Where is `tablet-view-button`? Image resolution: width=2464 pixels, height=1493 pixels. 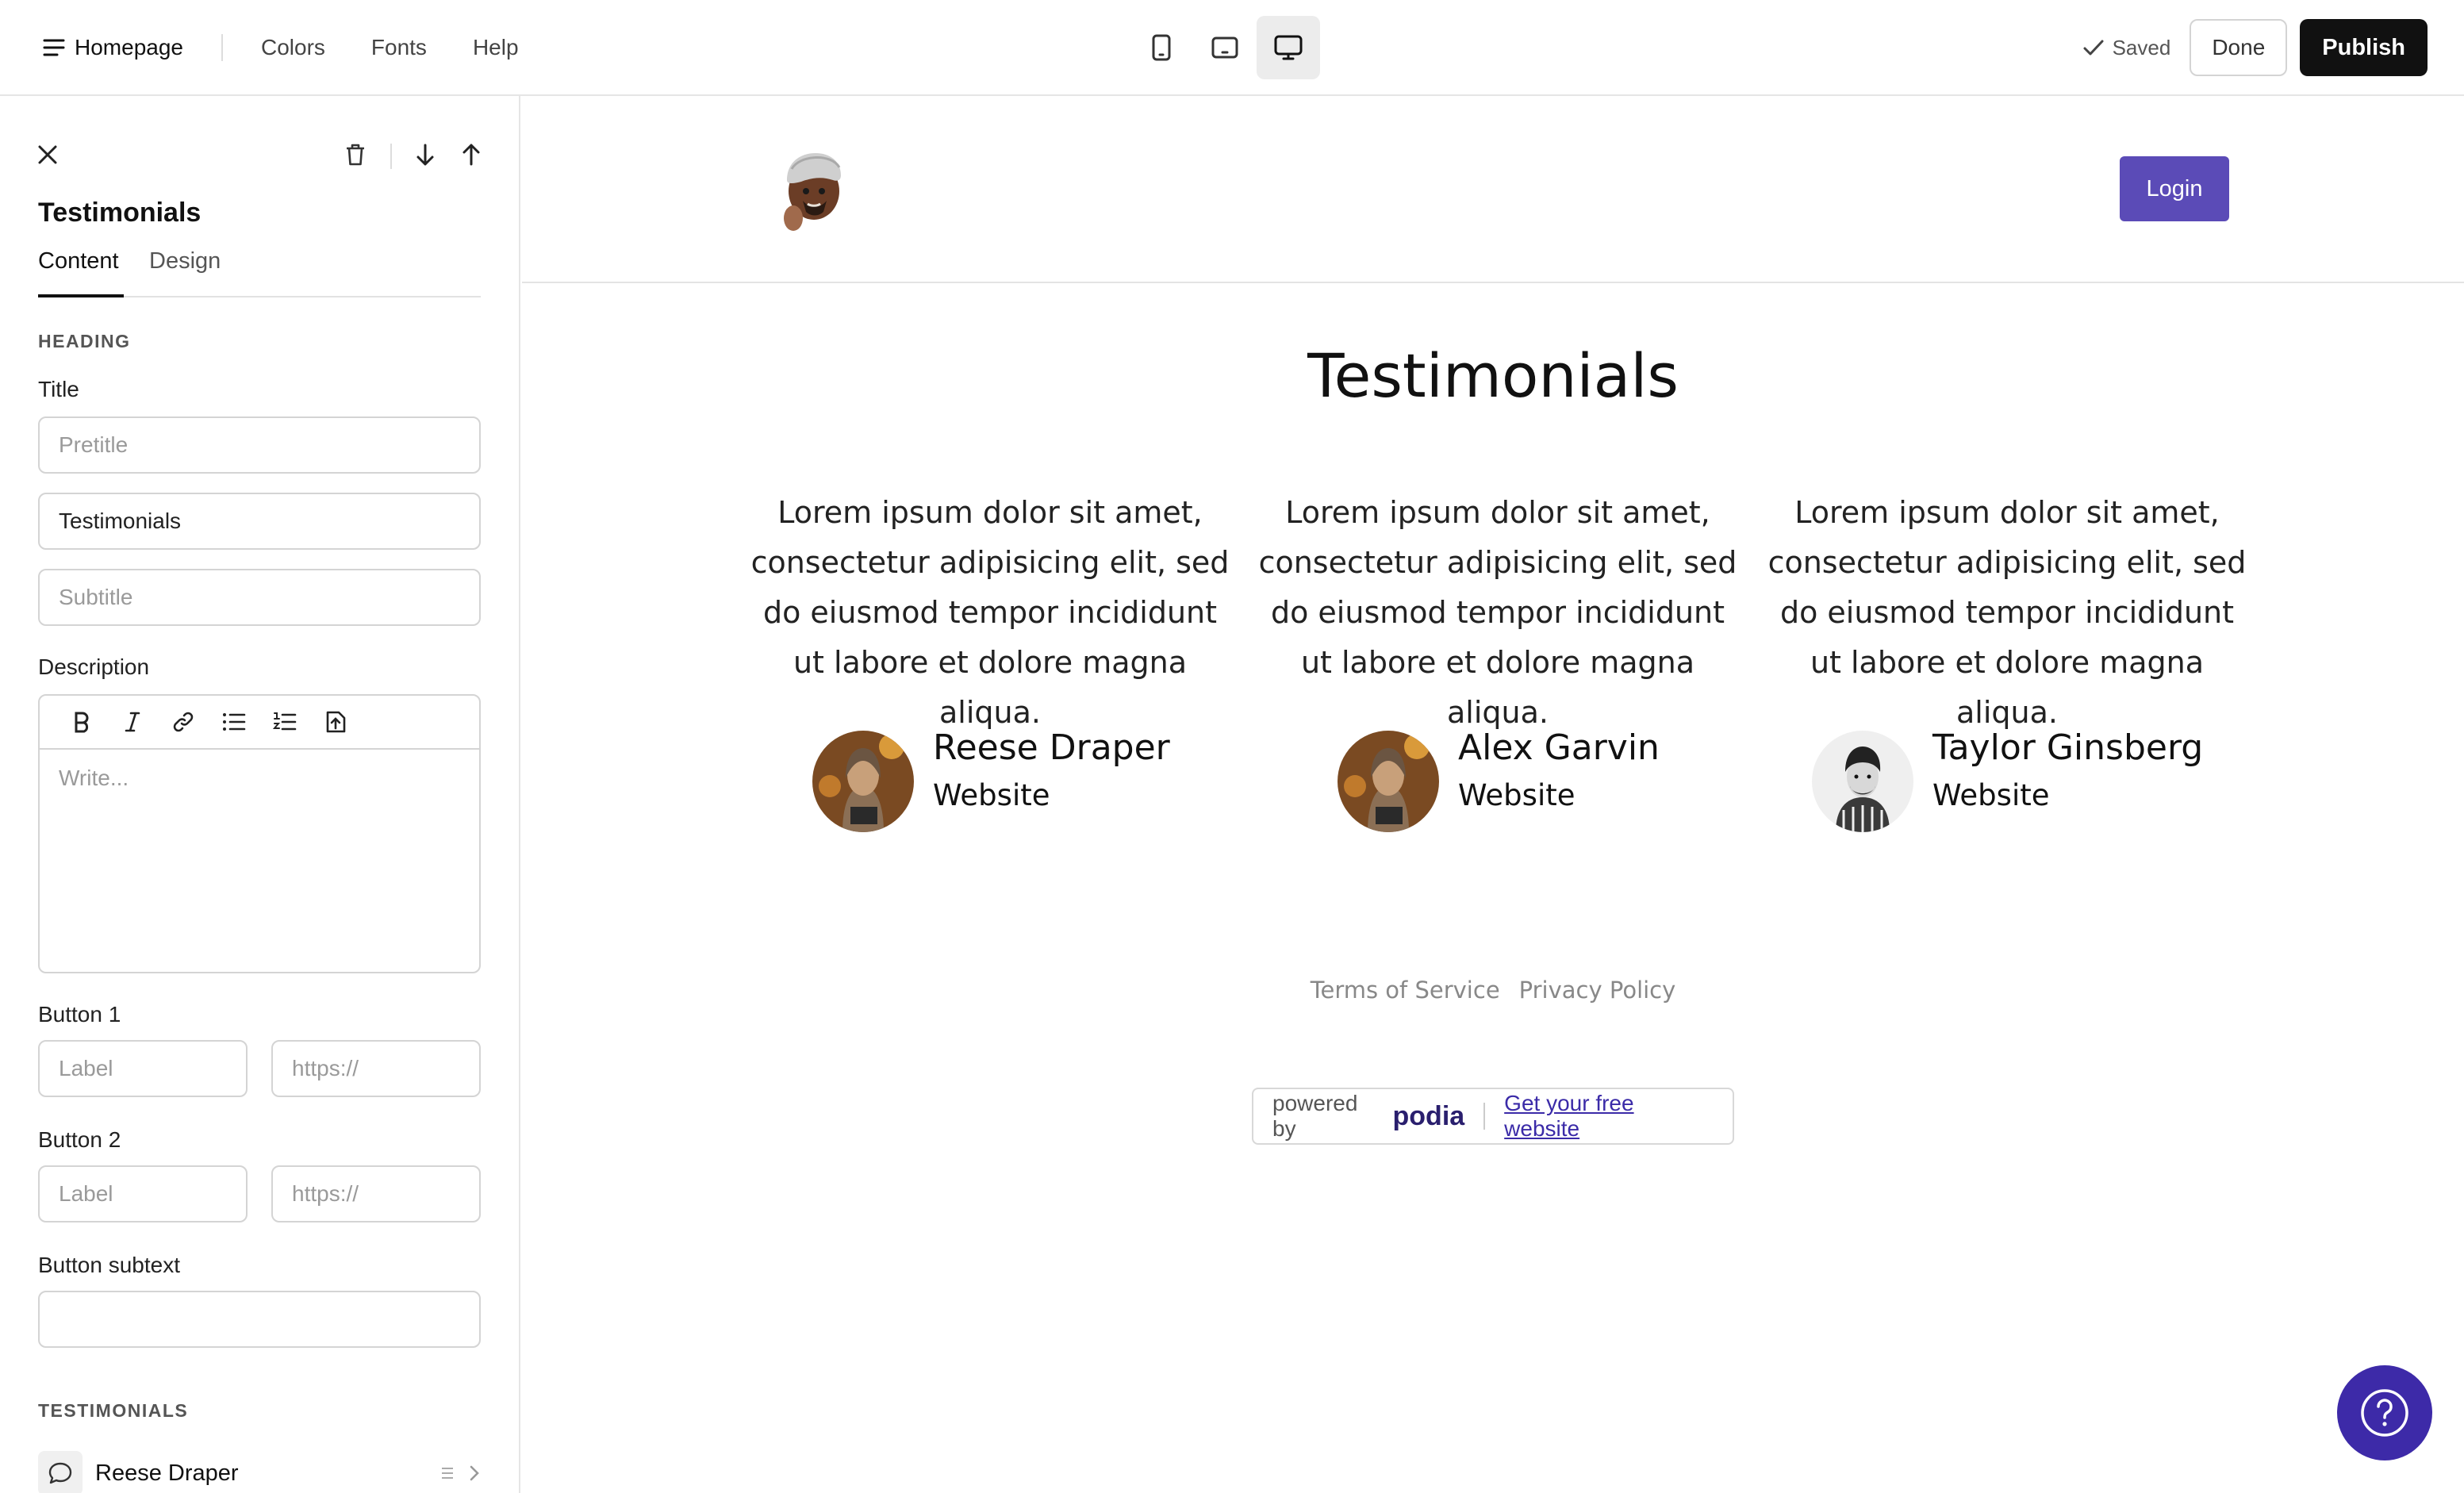
tablet-view-button is located at coordinates (1225, 47).